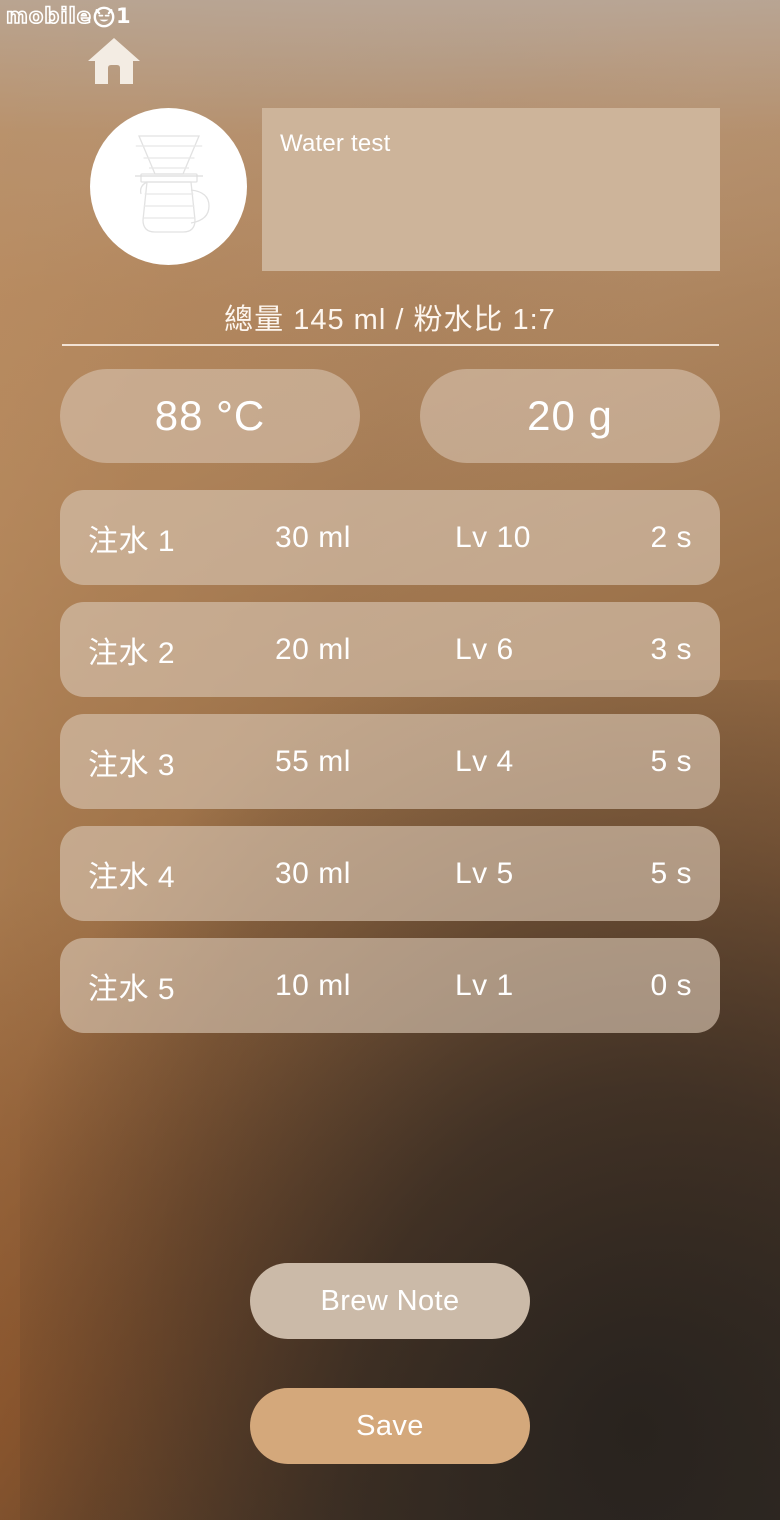 The image size is (780, 1520). I want to click on pour-step-level: Lv 4, so click(484, 761).